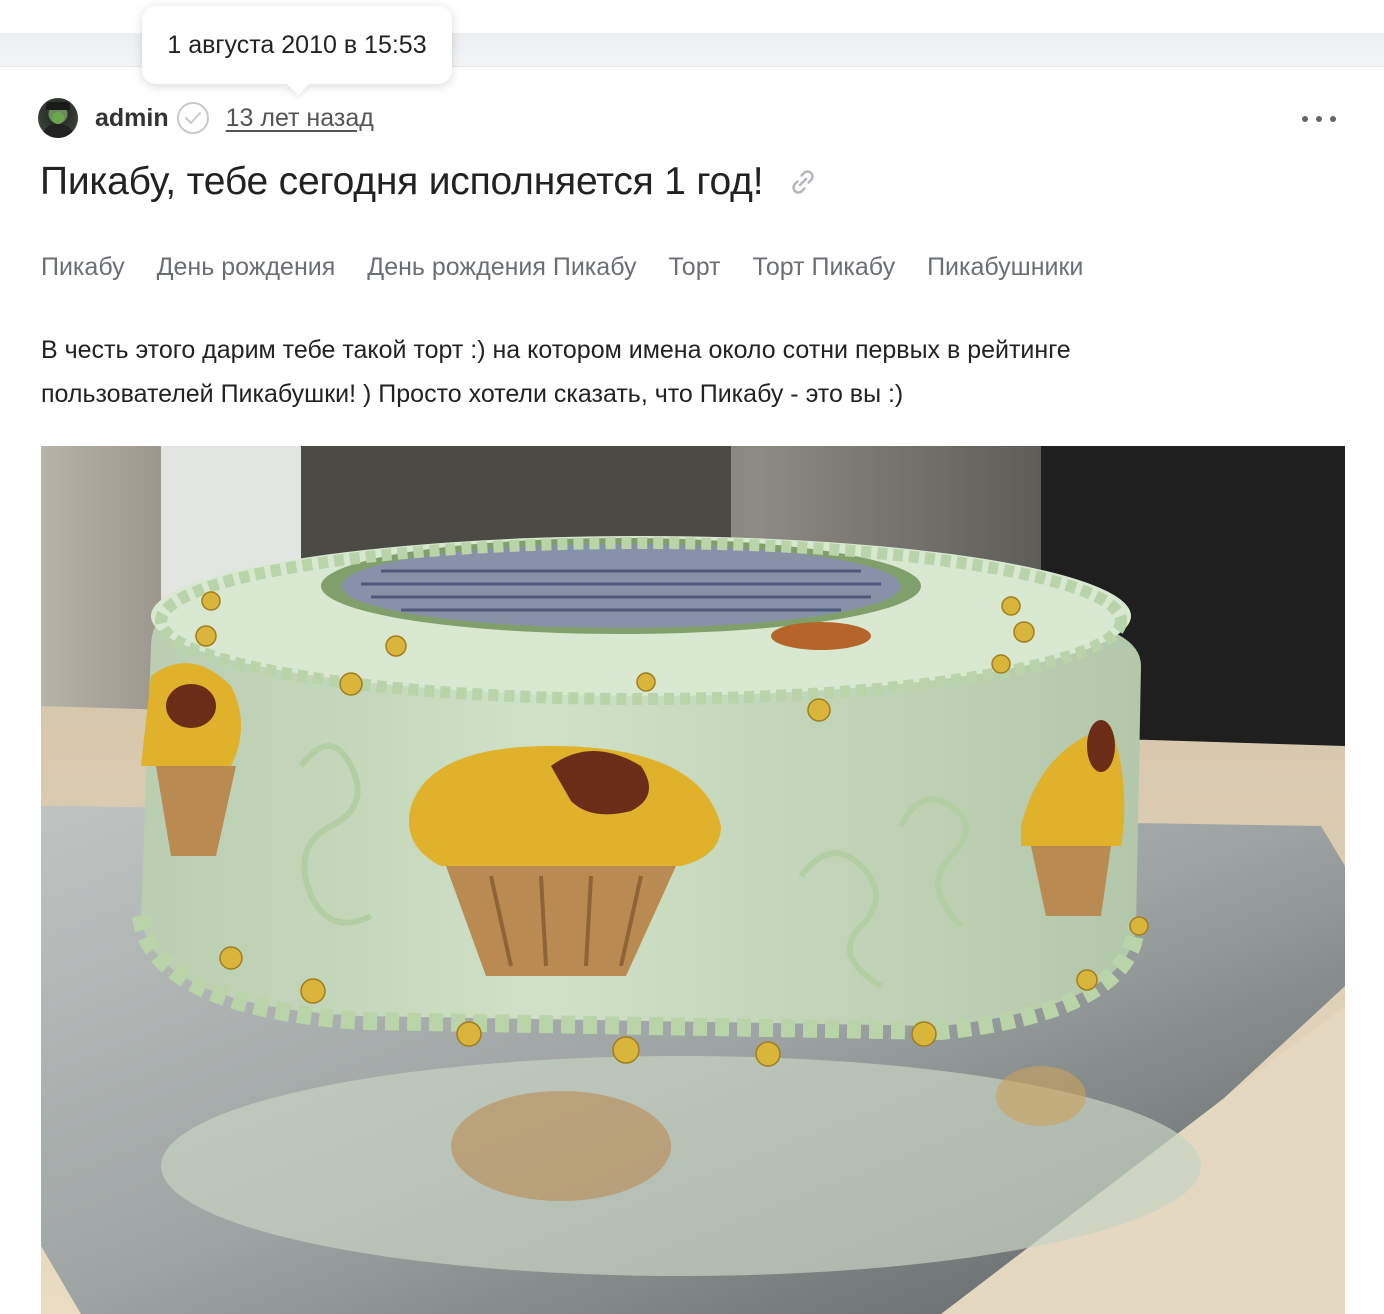 The image size is (1384, 1314). I want to click on date-tooltip-text: 1 августа 2010 в 15:53, so click(297, 44).